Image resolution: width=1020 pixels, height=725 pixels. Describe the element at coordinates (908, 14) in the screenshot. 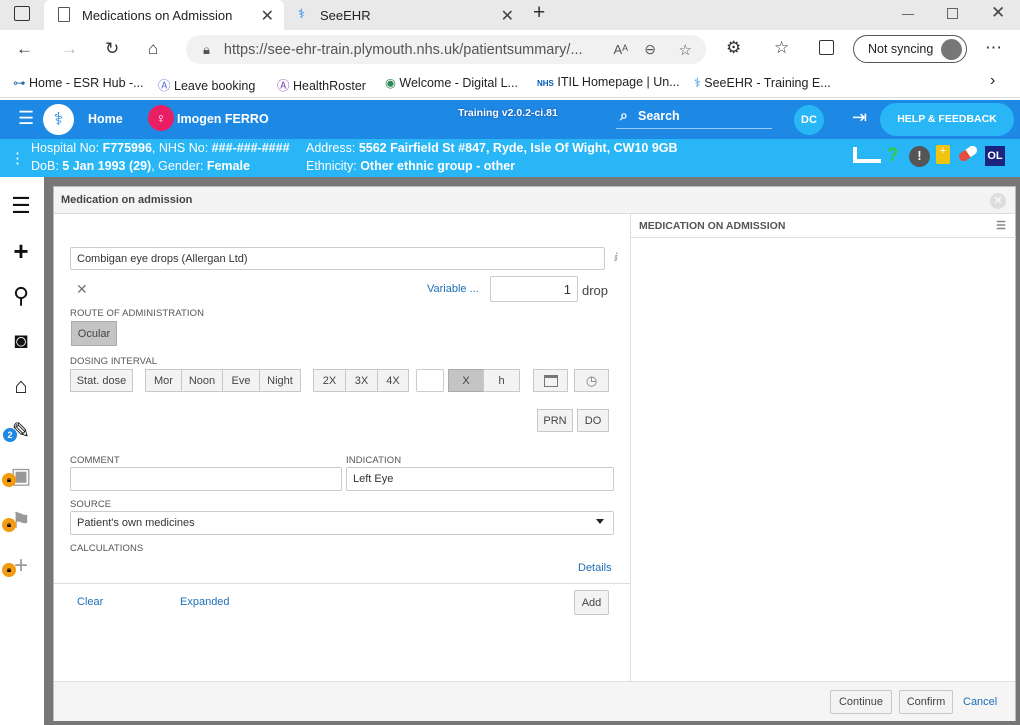

I see `minimize-icon` at that location.